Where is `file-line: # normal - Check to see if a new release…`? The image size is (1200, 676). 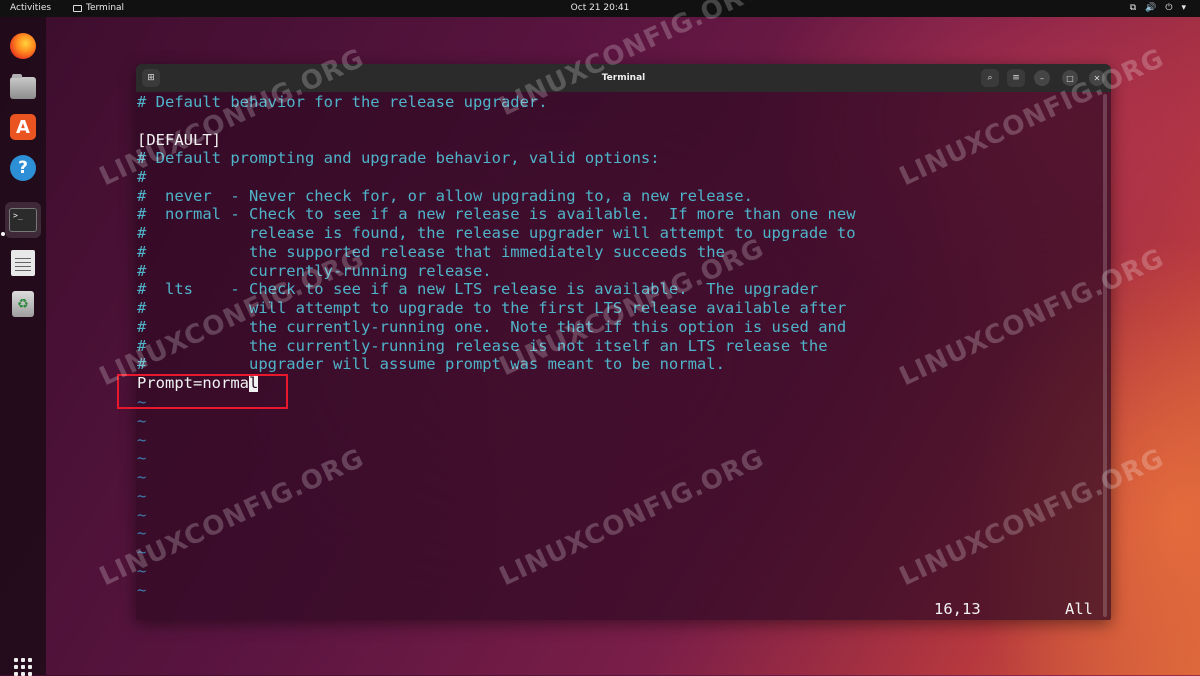
file-line: # normal - Check to see if a new release… is located at coordinates (496, 214).